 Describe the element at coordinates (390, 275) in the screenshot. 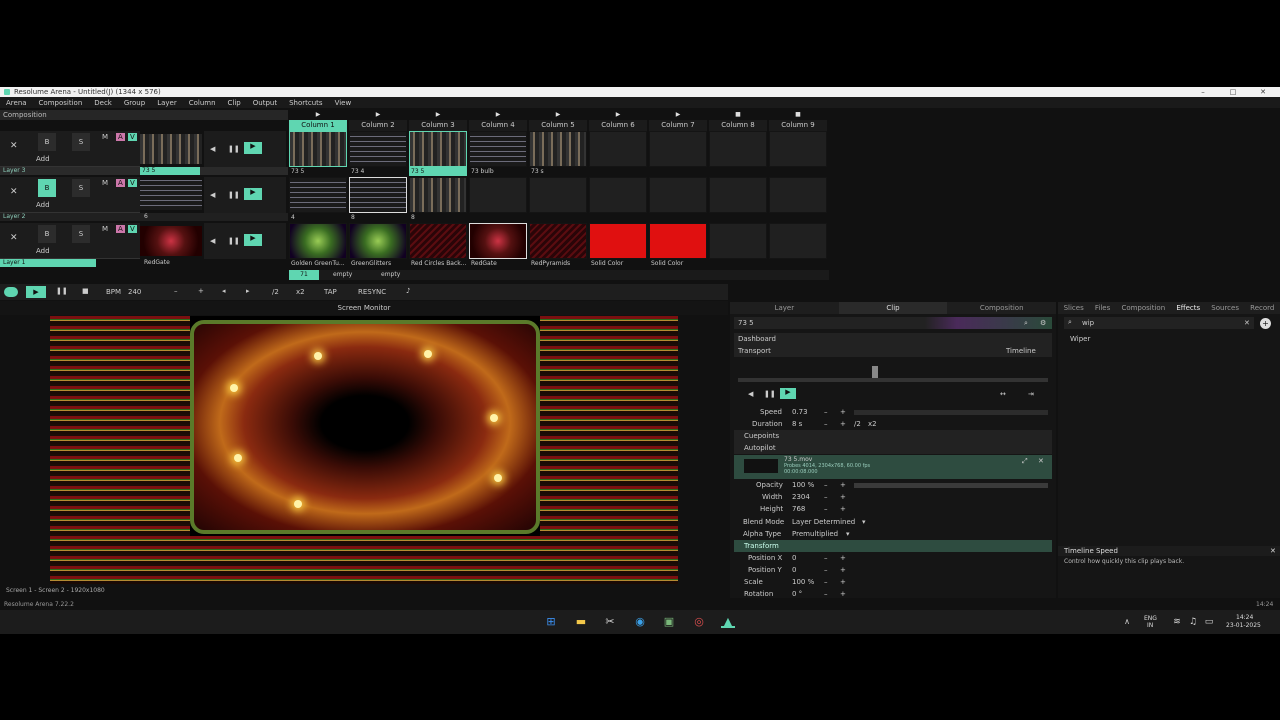

I see `deck-item-3: empty` at that location.